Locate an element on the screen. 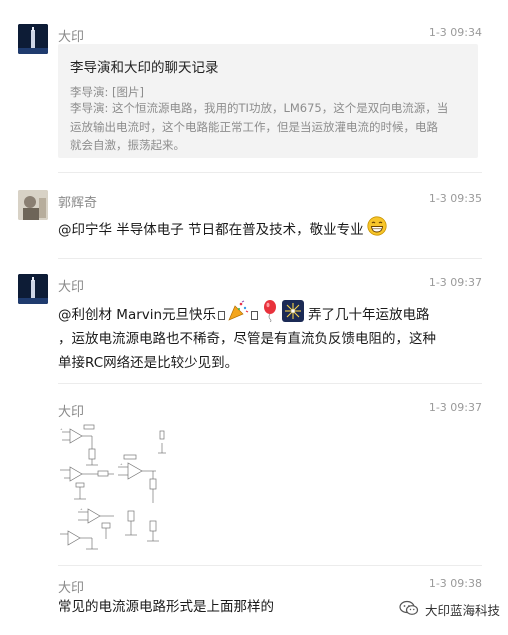 The height and width of the screenshot is (635, 508). party-popper-icon is located at coordinates (238, 315).